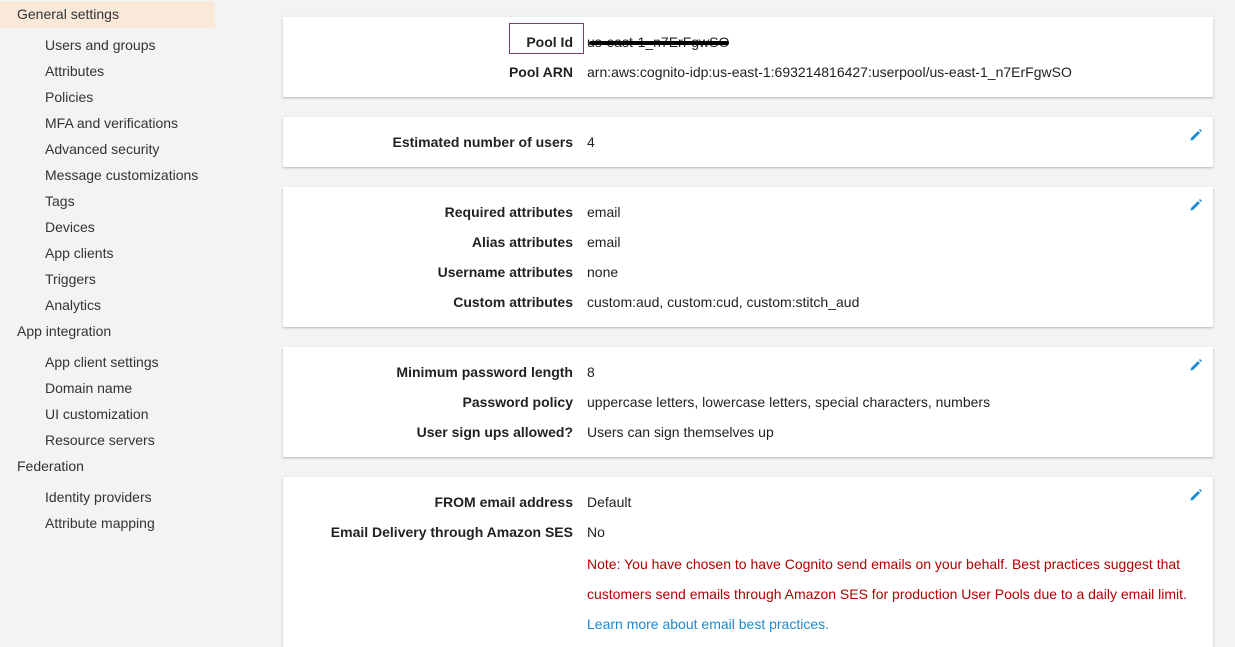  Describe the element at coordinates (111, 123) in the screenshot. I see `nav-mfa-and-verifications: MFA and verifications` at that location.